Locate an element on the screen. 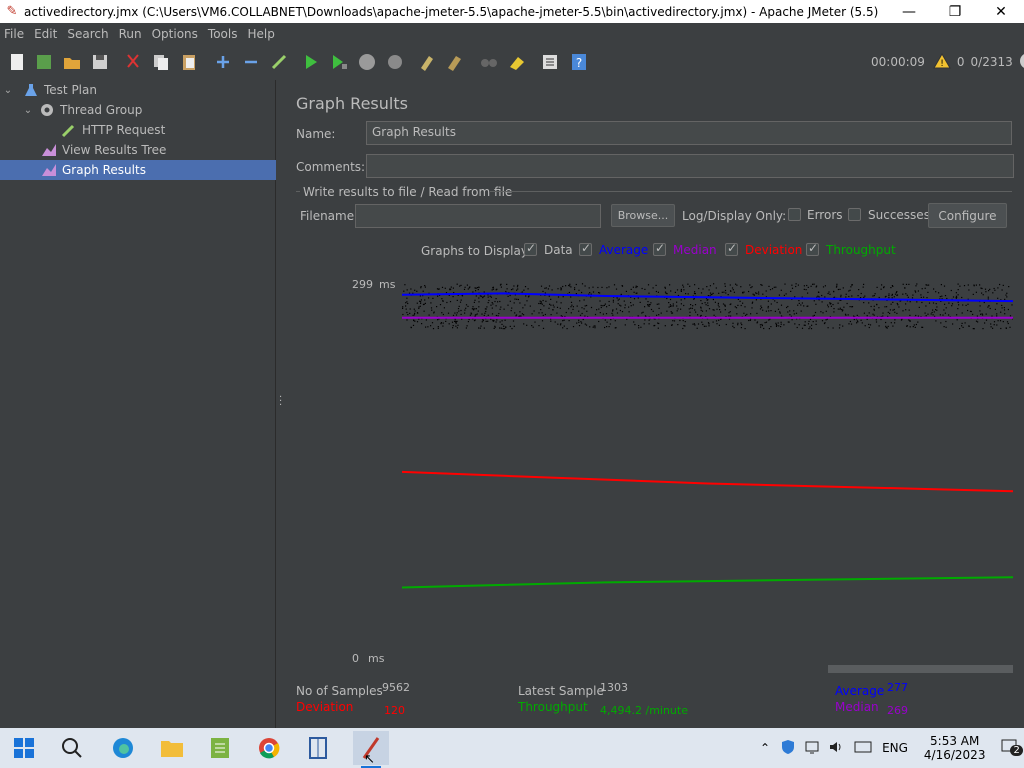 This screenshot has width=1024, height=768. successes-checkbox is located at coordinates (854, 214).